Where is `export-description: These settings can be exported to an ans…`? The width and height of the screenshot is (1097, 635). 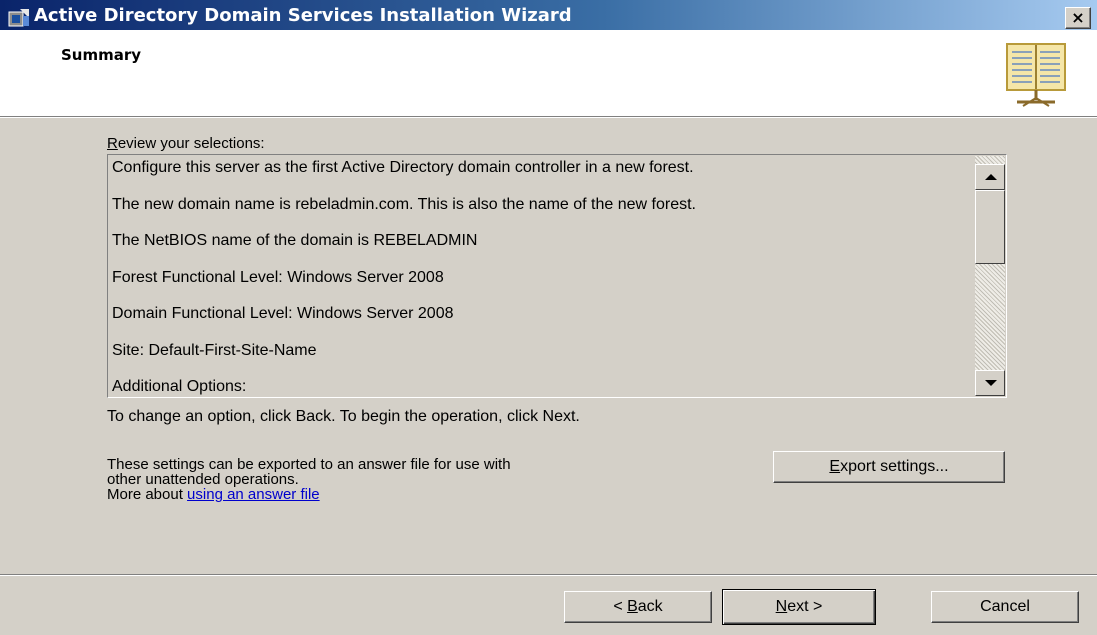 export-description: These settings can be exported to an ans… is located at coordinates (432, 479).